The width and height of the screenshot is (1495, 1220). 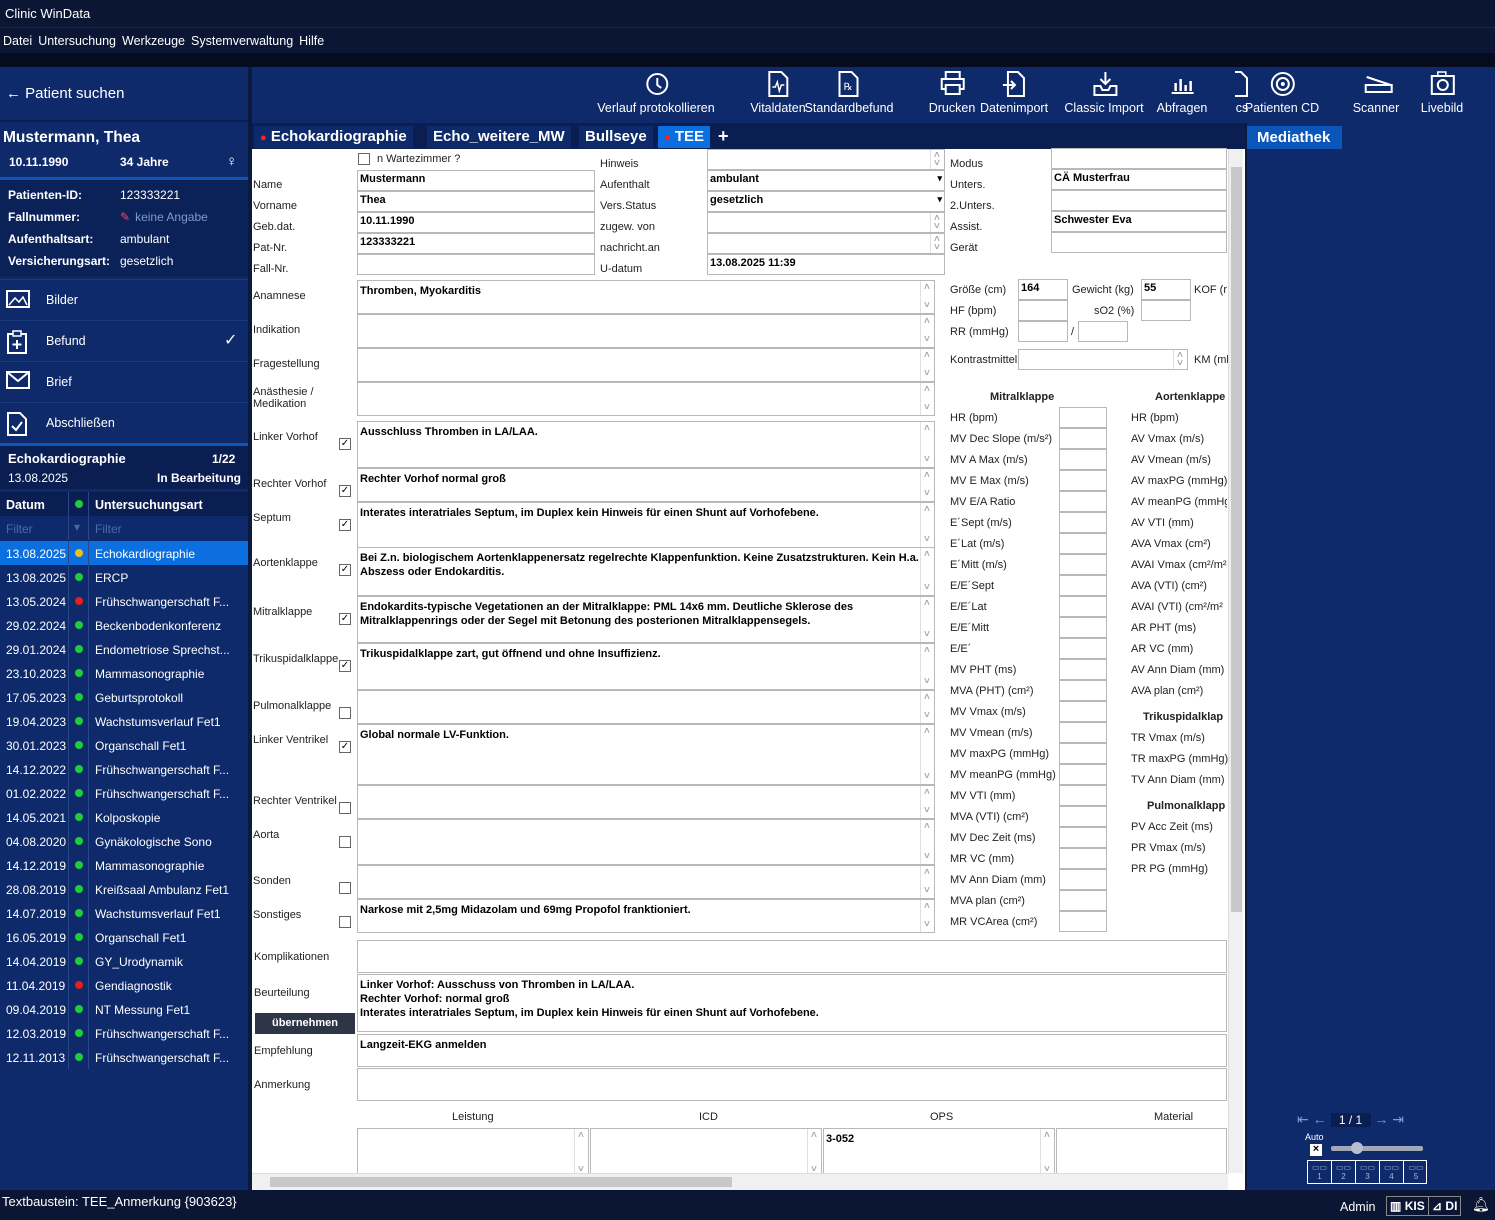 What do you see at coordinates (364, 159) in the screenshot?
I see `wartezimmer-checkbox` at bounding box center [364, 159].